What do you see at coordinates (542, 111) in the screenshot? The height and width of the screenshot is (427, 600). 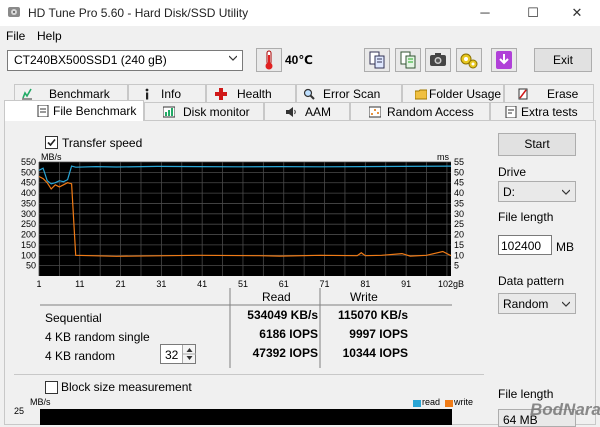 I see `tab-extra-tests: Extra tests` at bounding box center [542, 111].